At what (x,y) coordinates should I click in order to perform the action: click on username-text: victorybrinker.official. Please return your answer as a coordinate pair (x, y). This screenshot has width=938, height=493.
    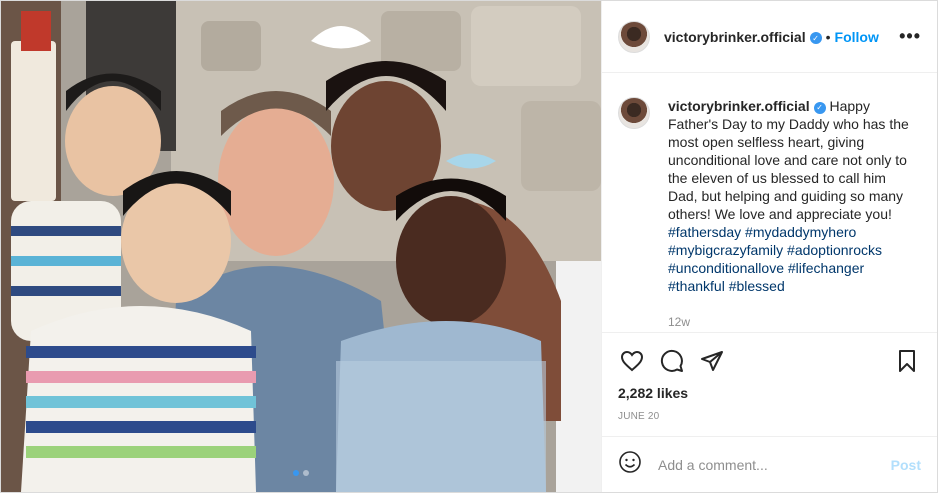
    Looking at the image, I should click on (735, 37).